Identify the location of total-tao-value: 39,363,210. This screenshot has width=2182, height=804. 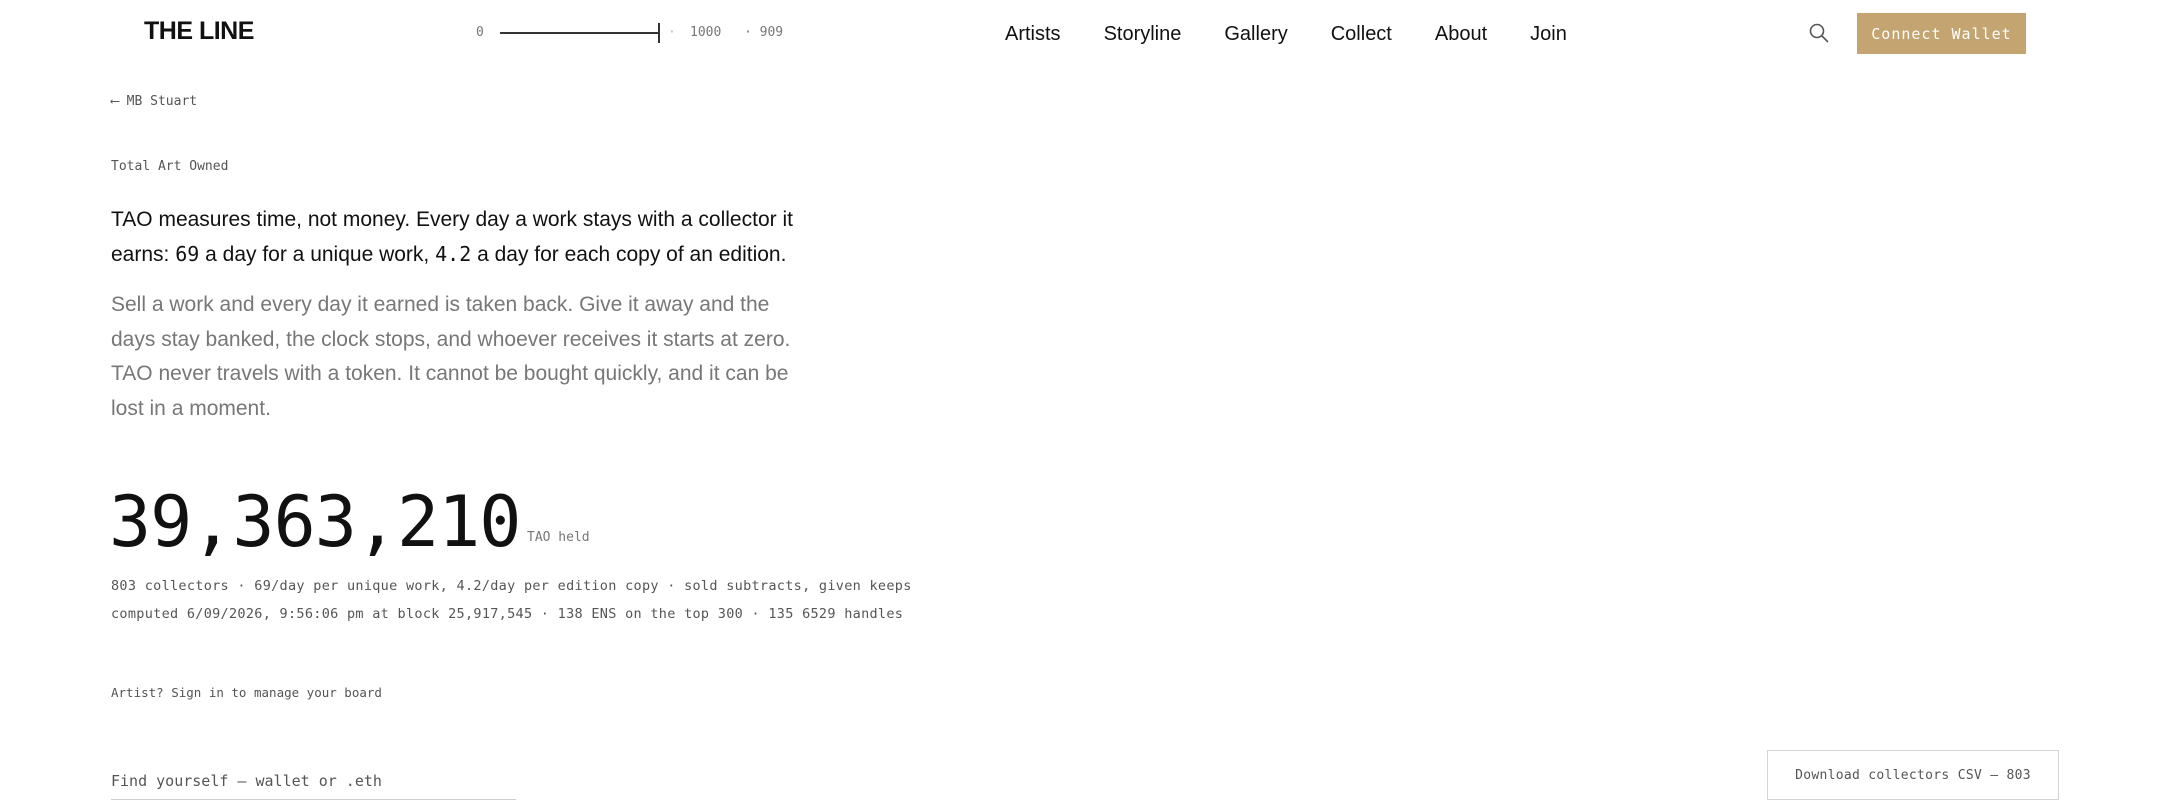
(315, 522).